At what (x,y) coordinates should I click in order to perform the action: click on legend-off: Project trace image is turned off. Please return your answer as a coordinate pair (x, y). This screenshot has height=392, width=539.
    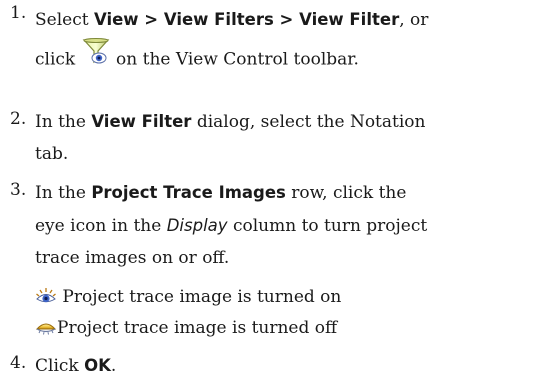
    Looking at the image, I should click on (186, 328).